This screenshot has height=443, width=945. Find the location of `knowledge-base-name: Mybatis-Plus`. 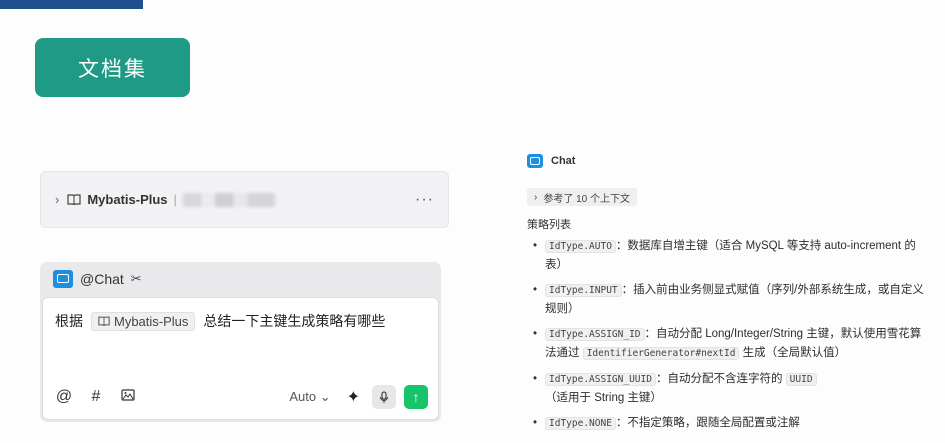

knowledge-base-name: Mybatis-Plus is located at coordinates (127, 199).